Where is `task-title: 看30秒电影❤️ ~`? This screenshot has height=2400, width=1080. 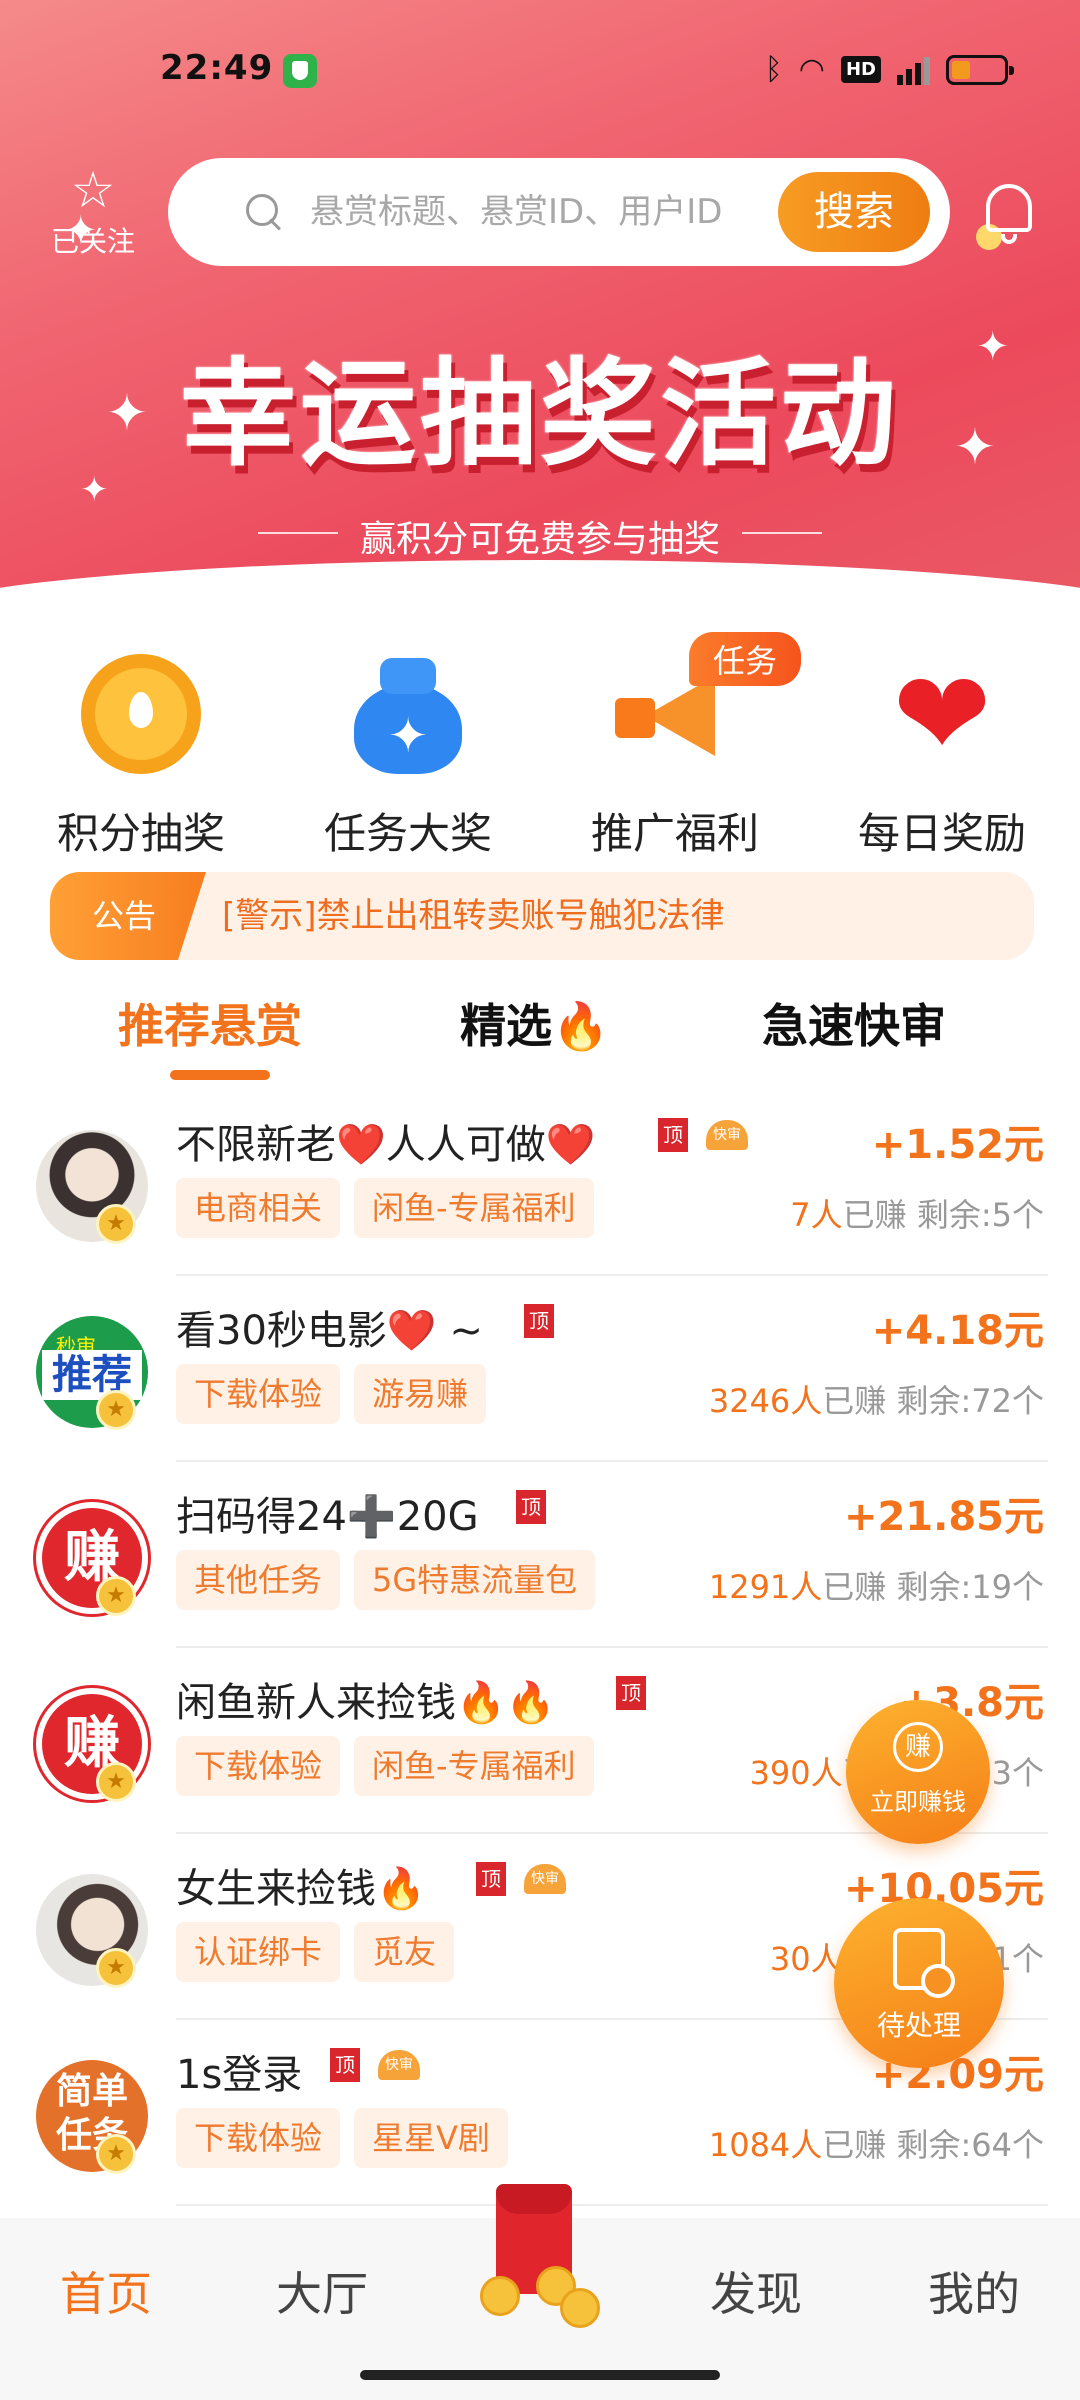 task-title: 看30秒电影❤️ ~ is located at coordinates (329, 1331).